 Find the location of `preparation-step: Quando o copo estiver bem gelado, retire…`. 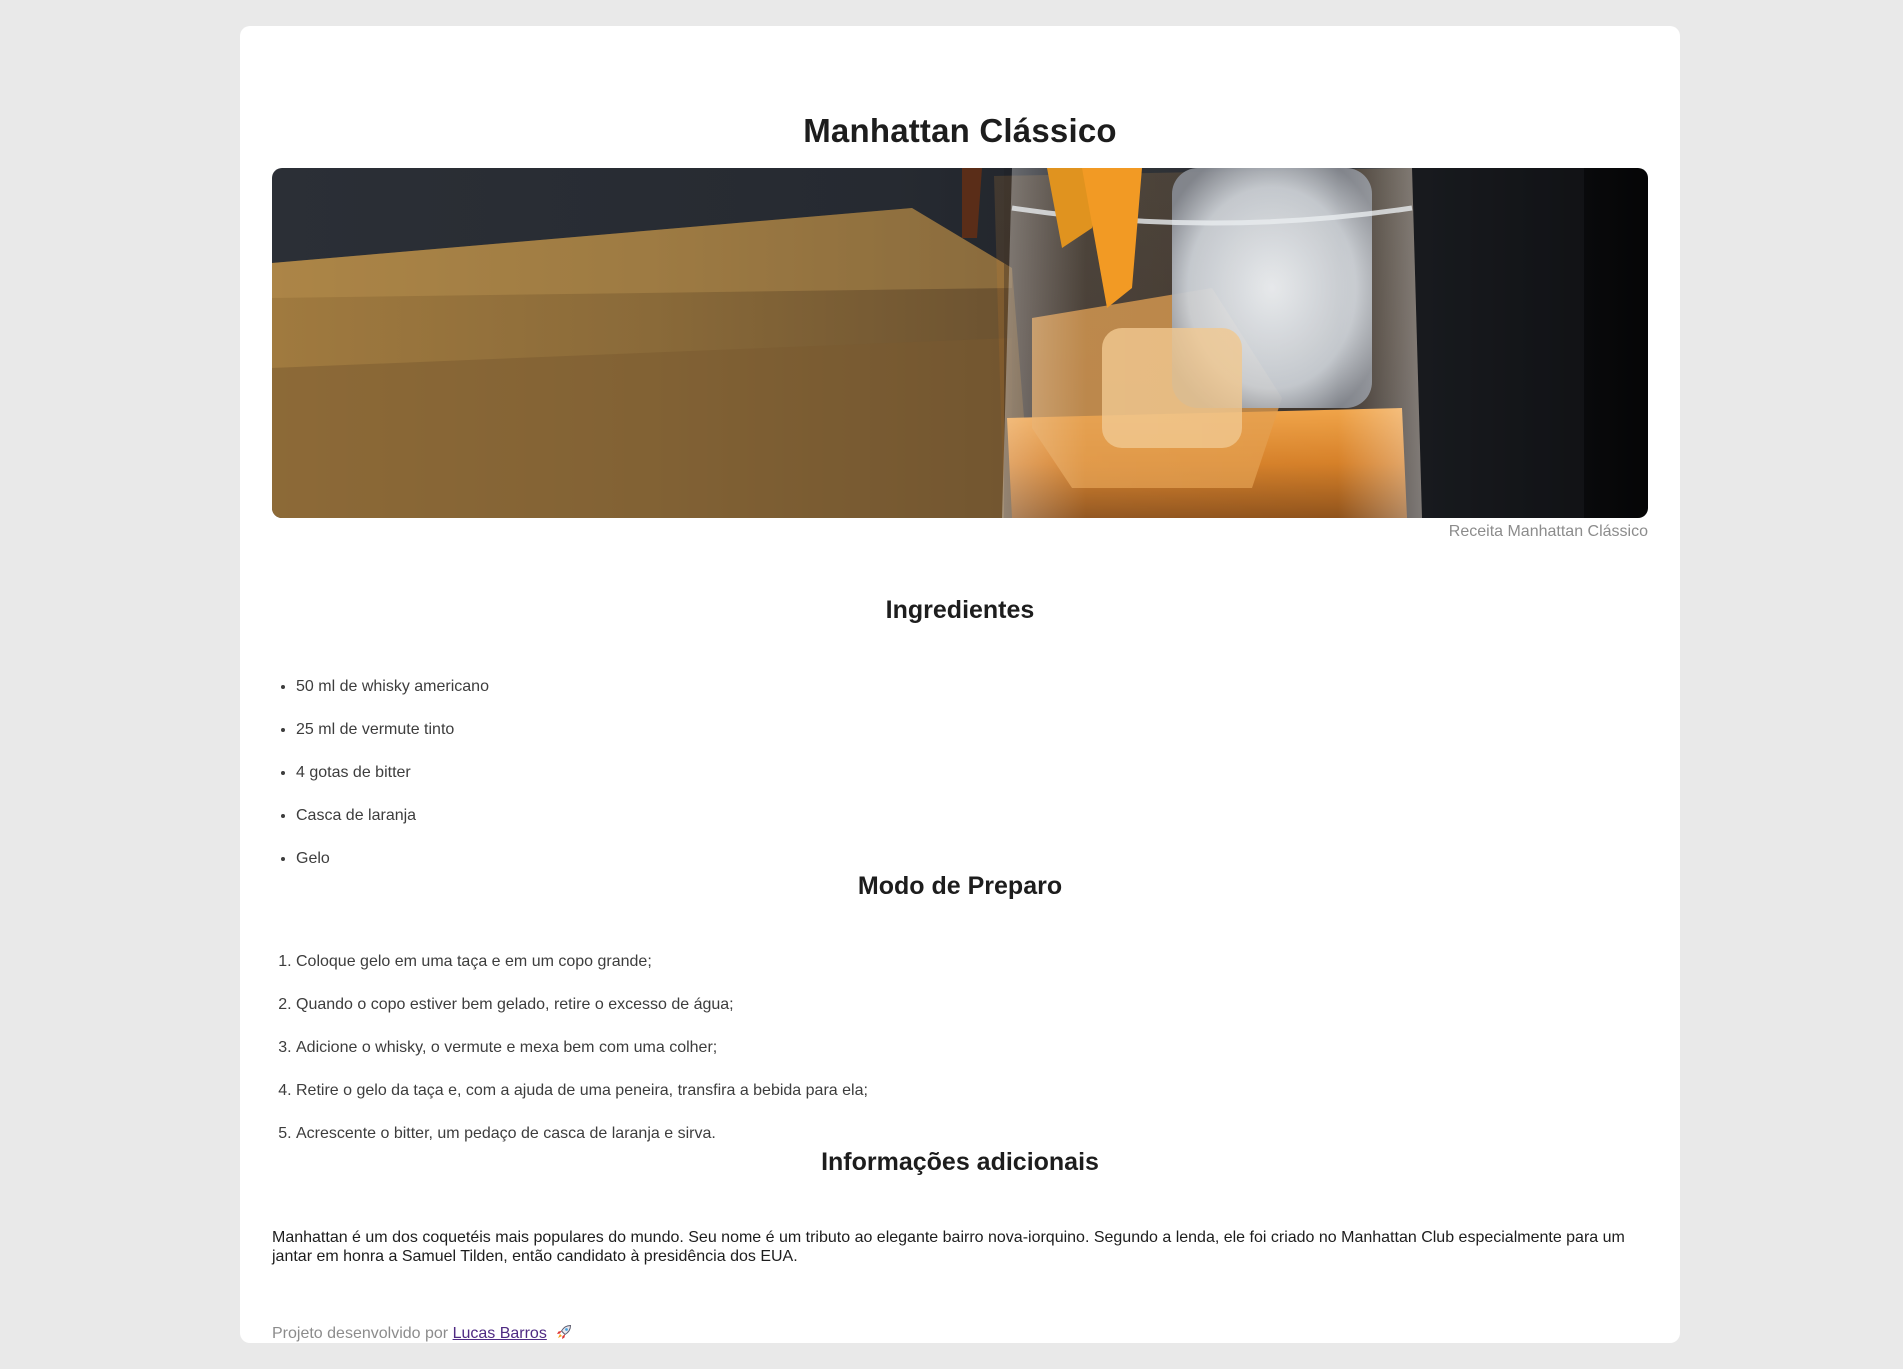

preparation-step: Quando o copo estiver bem gelado, retire… is located at coordinates (582, 1016).